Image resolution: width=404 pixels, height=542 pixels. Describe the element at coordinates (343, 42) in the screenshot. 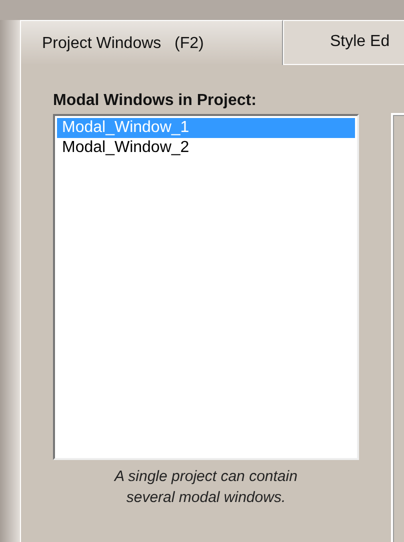

I see `tab: Style Ed` at that location.